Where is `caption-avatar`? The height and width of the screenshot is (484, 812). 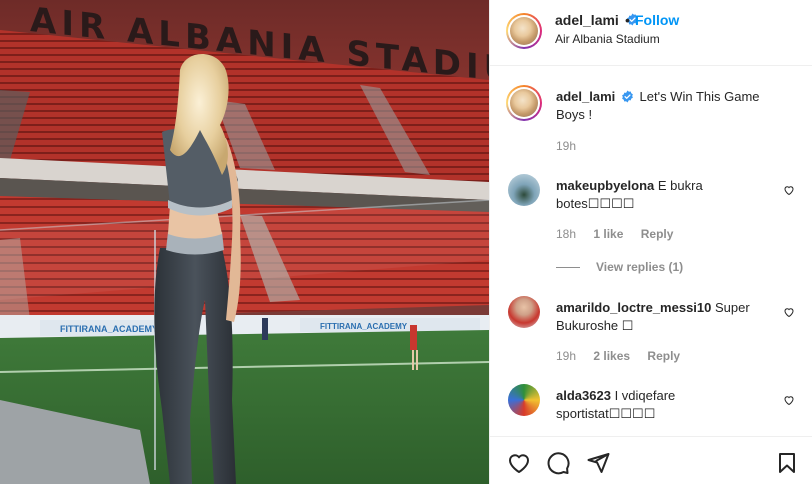 caption-avatar is located at coordinates (524, 103).